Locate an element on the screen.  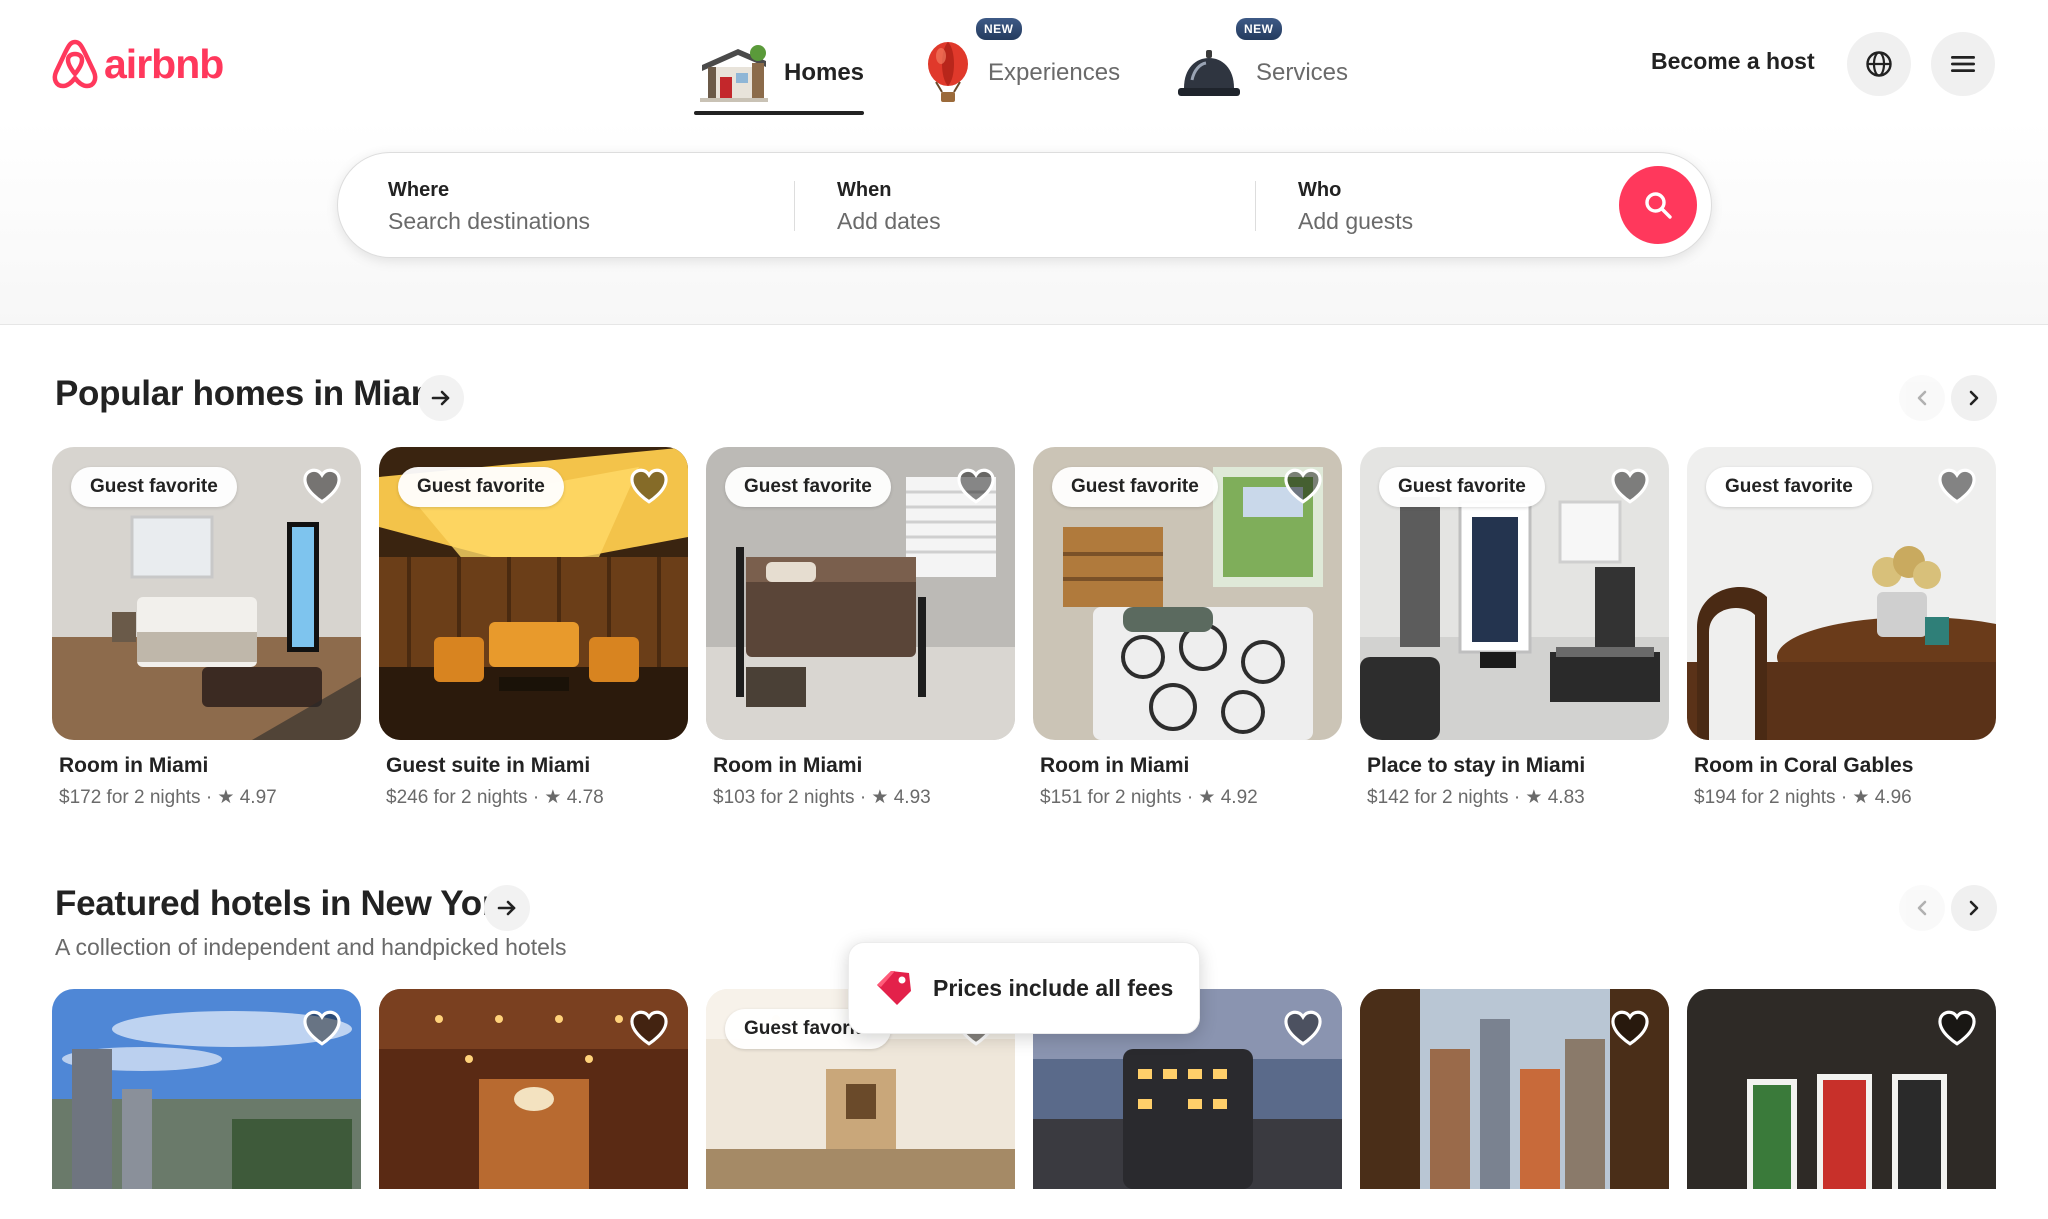
listing-price-rating: $172 for 2 nights · ★ 4.97 is located at coordinates (168, 797).